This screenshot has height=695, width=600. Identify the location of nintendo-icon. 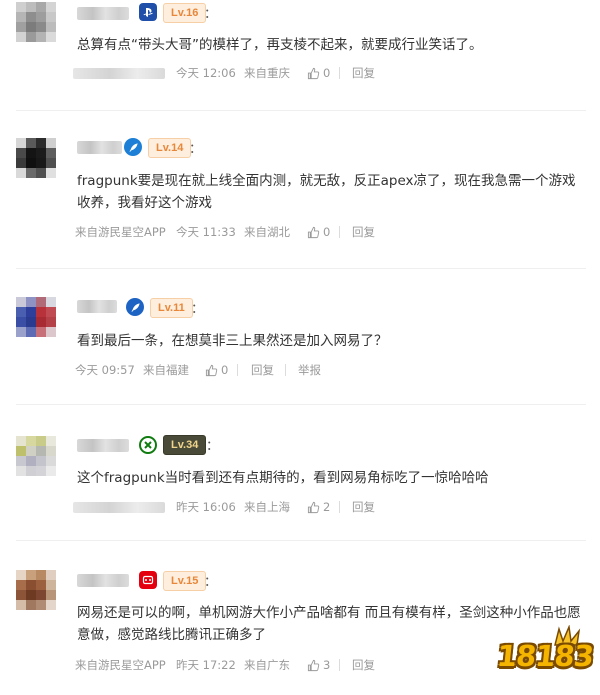
(148, 580).